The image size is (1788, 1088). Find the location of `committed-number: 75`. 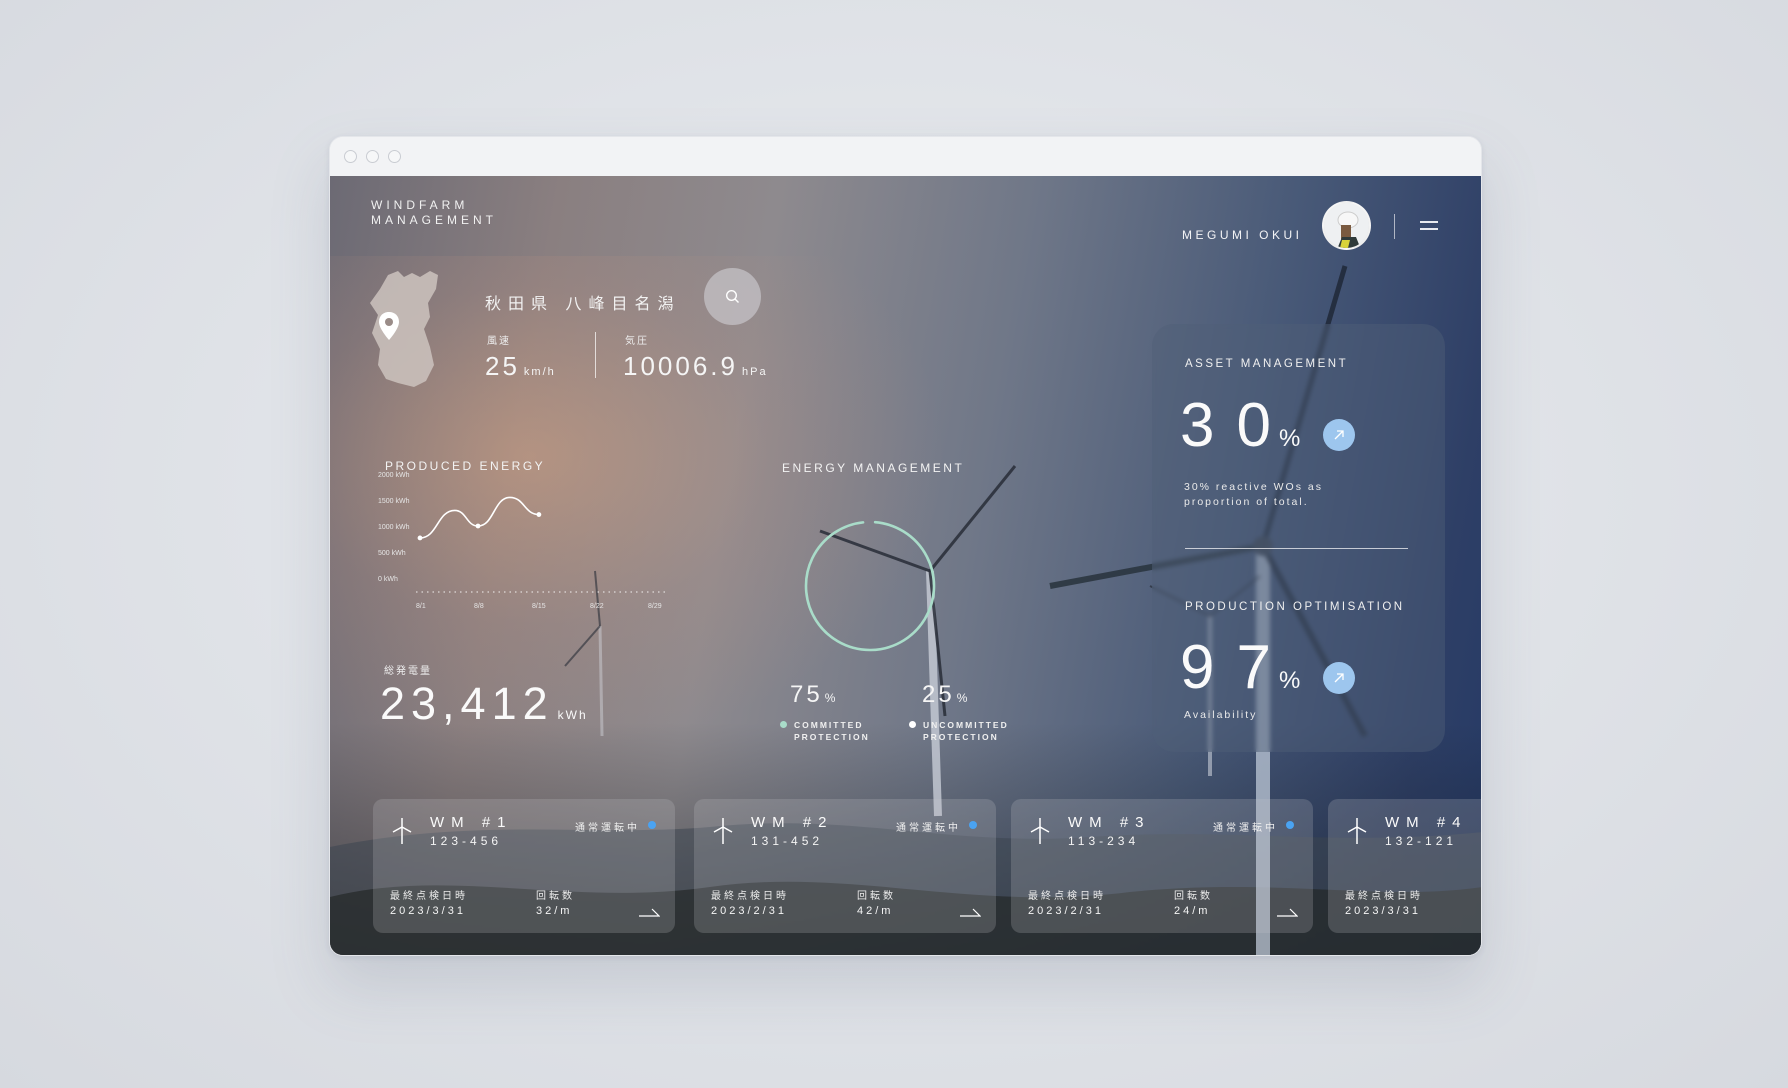

committed-number: 75 is located at coordinates (806, 694).